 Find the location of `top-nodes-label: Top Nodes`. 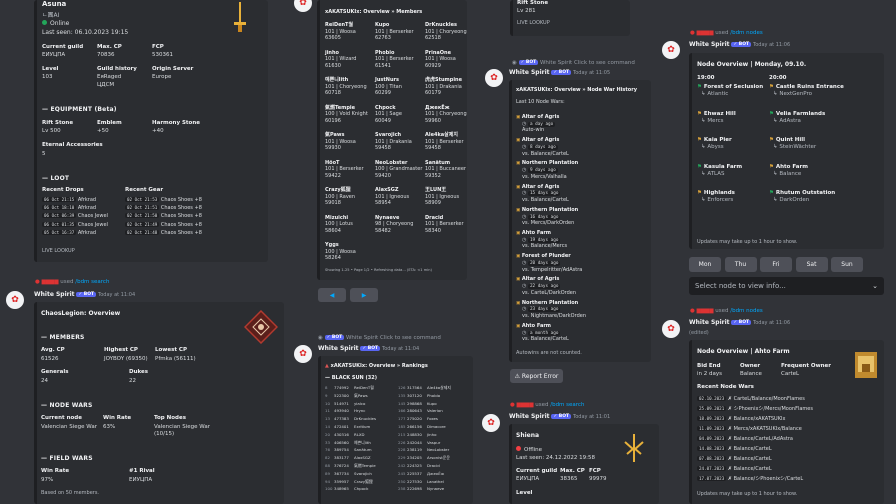

top-nodes-label: Top Nodes is located at coordinates (170, 418).